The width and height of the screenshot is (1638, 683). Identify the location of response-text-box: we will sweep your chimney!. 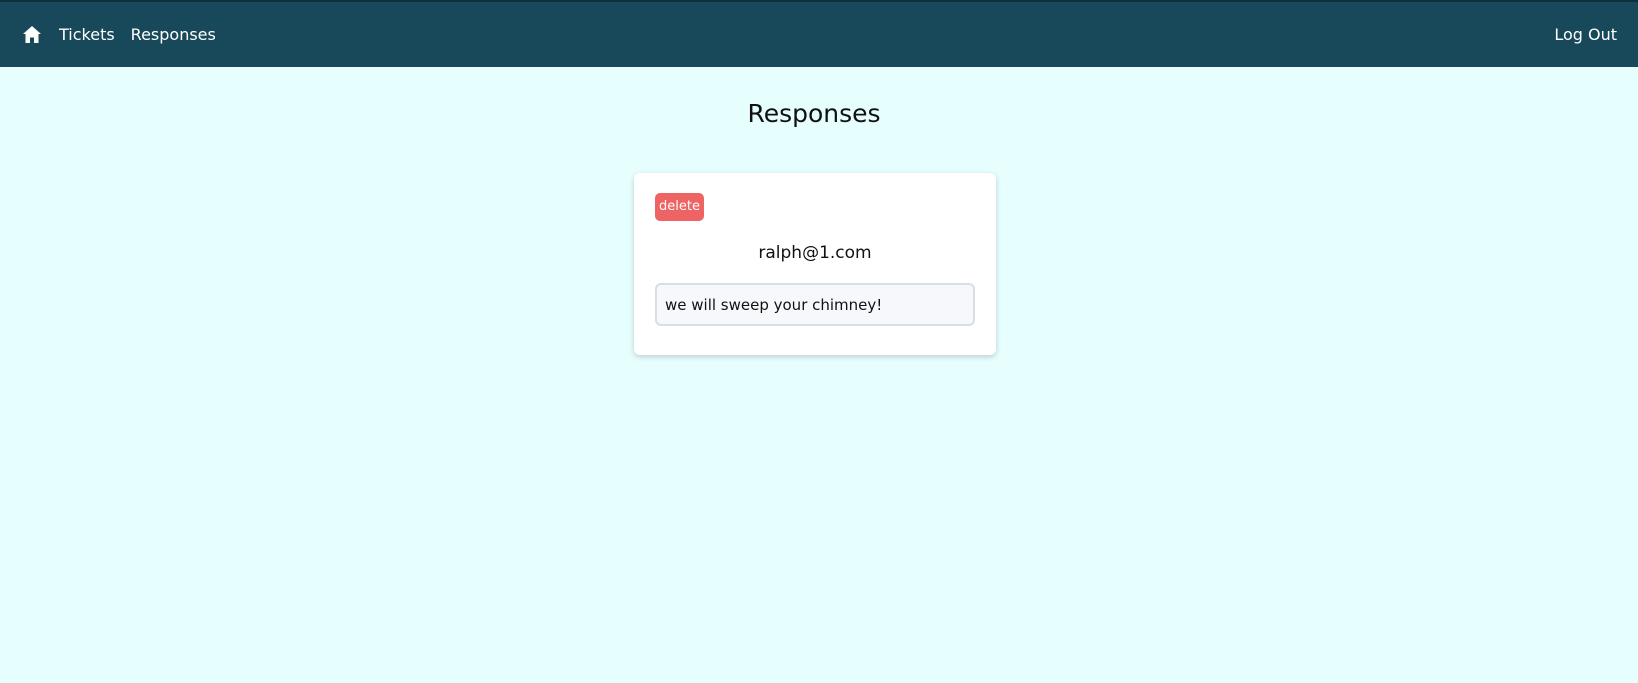
(815, 304).